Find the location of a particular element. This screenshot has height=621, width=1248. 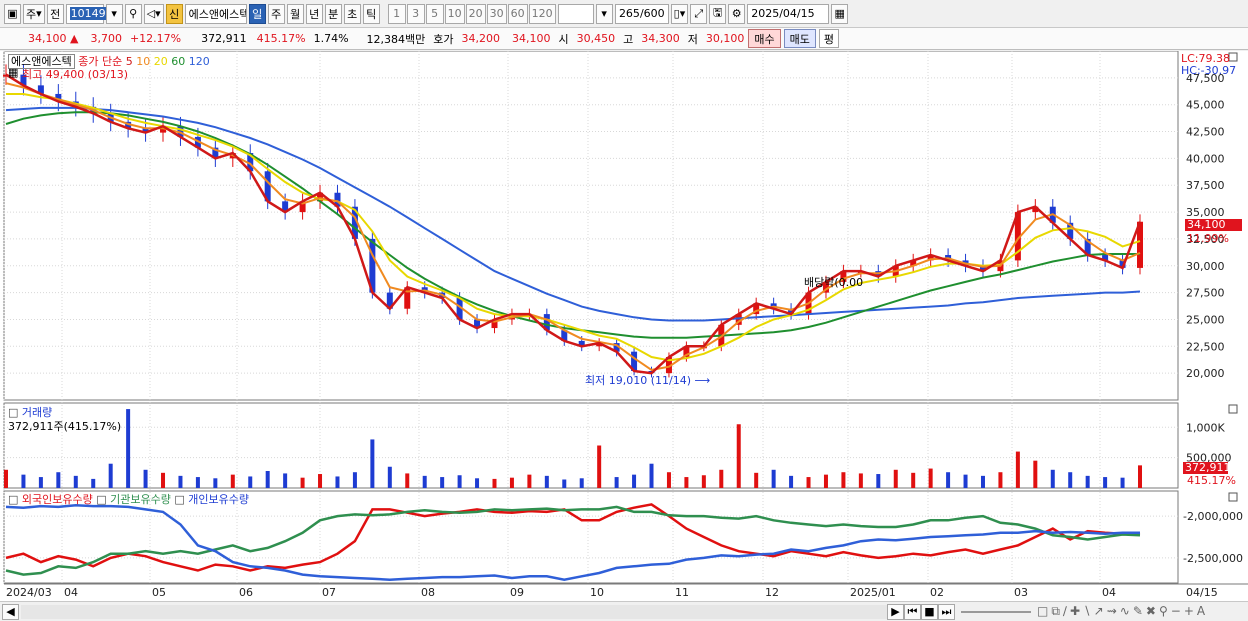

scroll-left-arrow-icon: ◀ is located at coordinates (10, 611).